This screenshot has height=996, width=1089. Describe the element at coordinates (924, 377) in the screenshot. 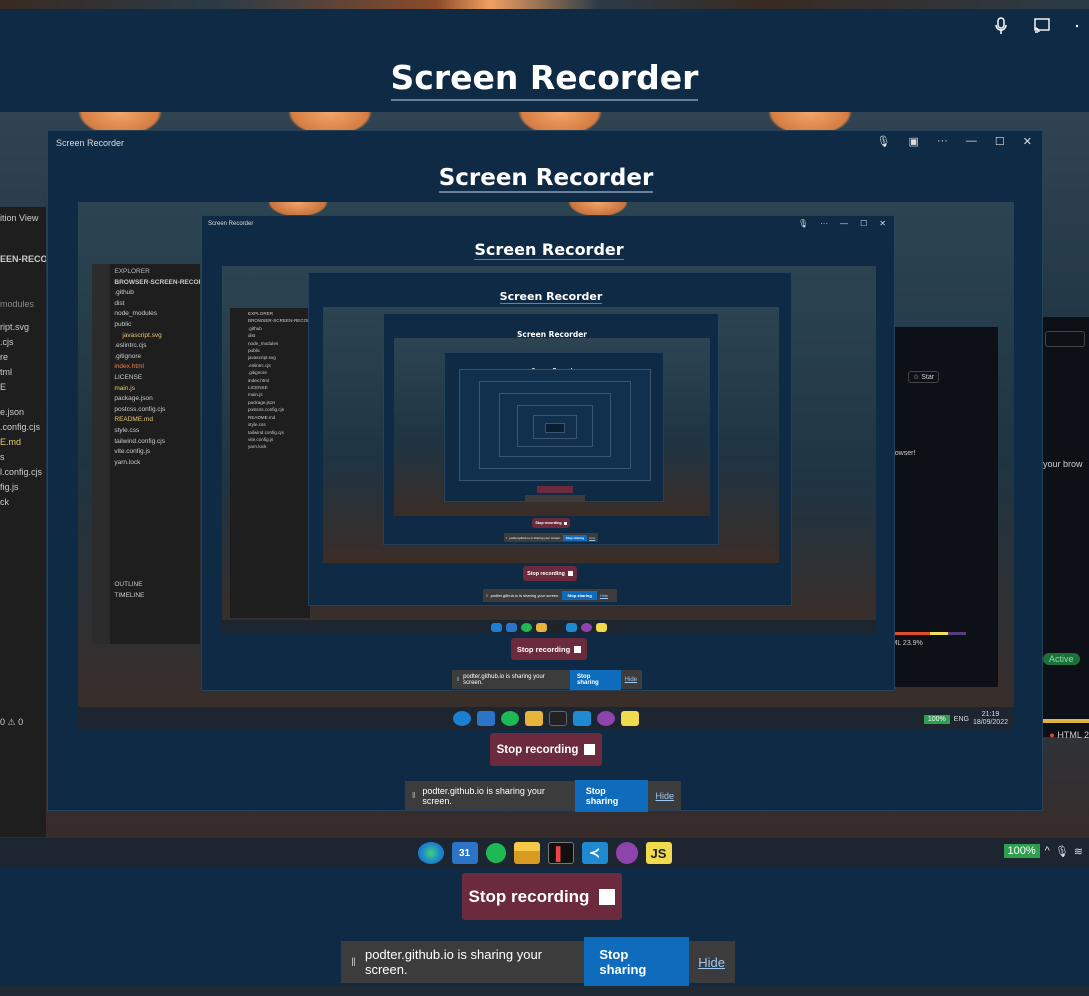

I see `star-button: ☆ Star` at that location.